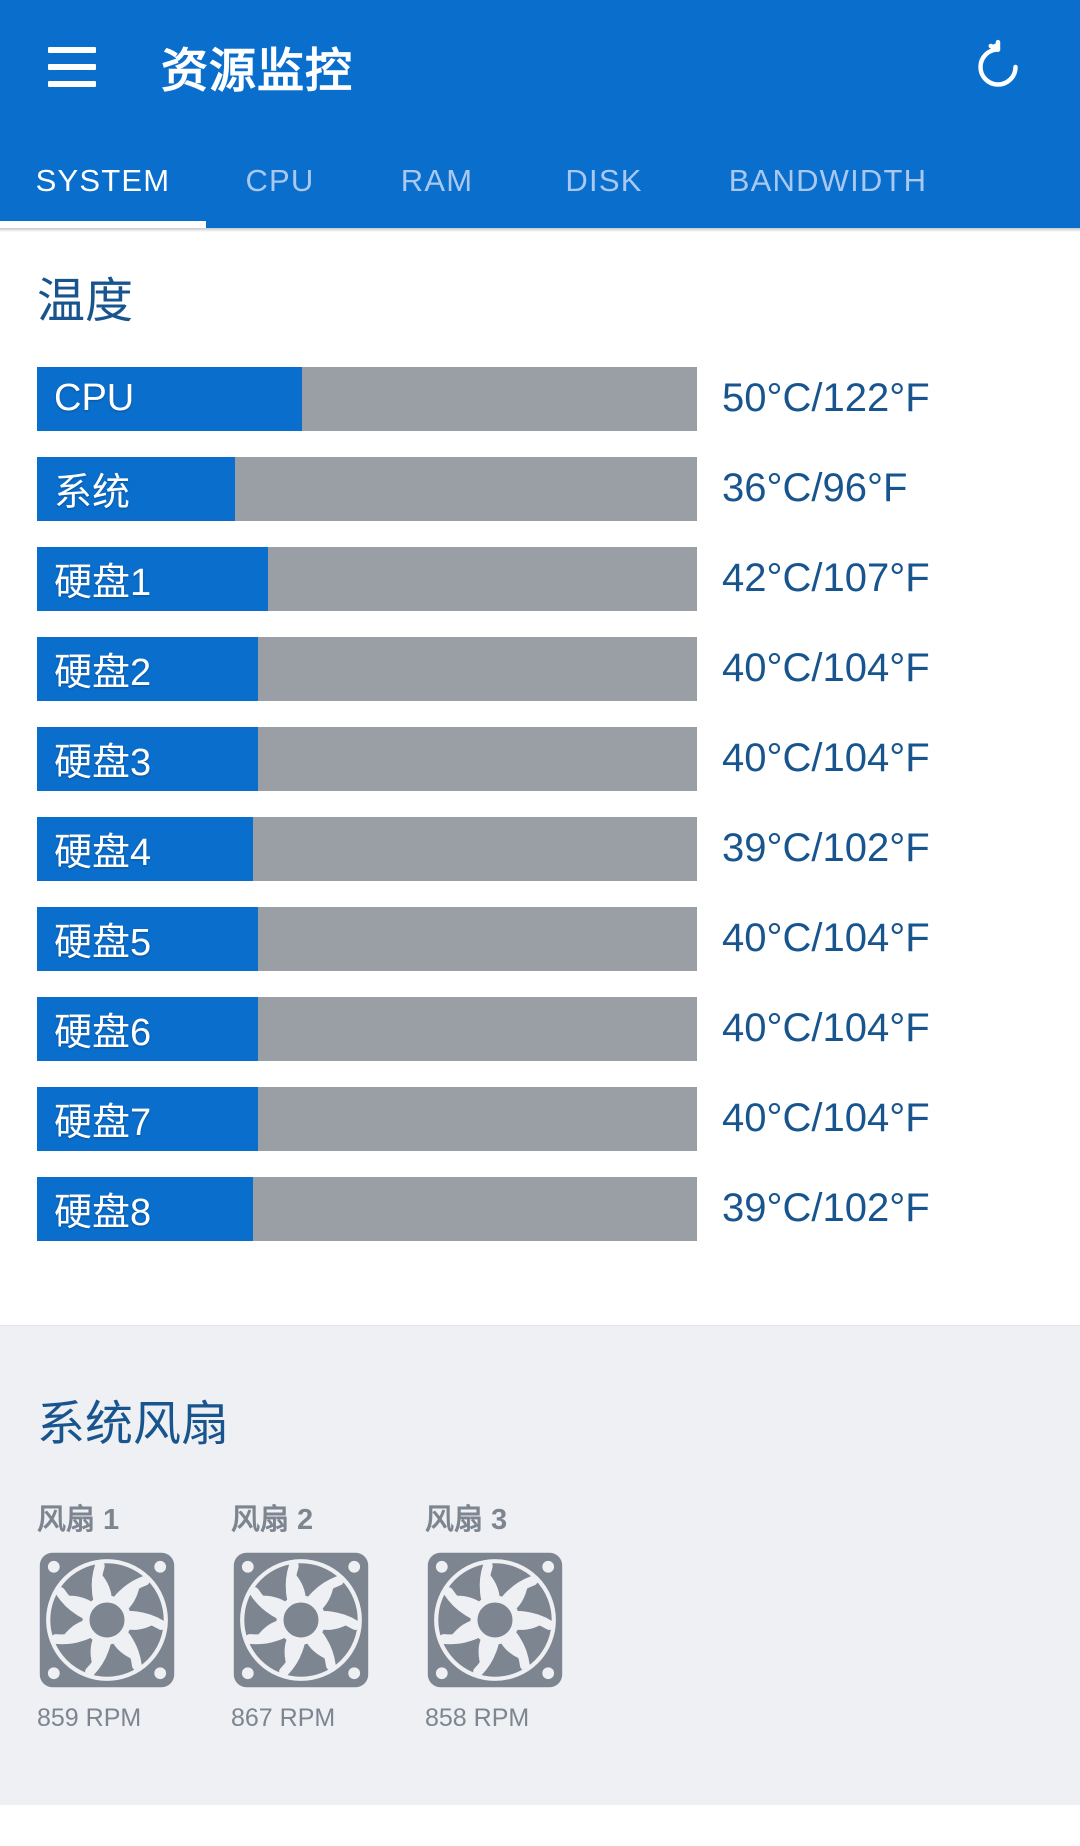 The image size is (1080, 1846). I want to click on temperature-row: 硬盘8 39°C/102°F, so click(540, 1209).